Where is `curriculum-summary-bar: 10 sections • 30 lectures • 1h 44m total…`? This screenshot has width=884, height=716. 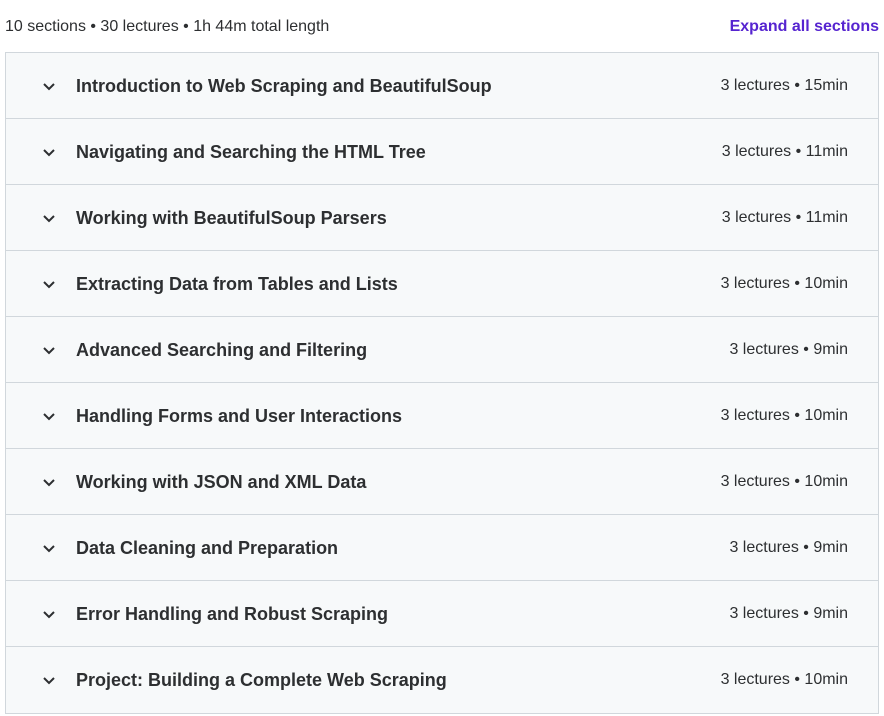
curriculum-summary-bar: 10 sections • 30 lectures • 1h 44m total… is located at coordinates (442, 26).